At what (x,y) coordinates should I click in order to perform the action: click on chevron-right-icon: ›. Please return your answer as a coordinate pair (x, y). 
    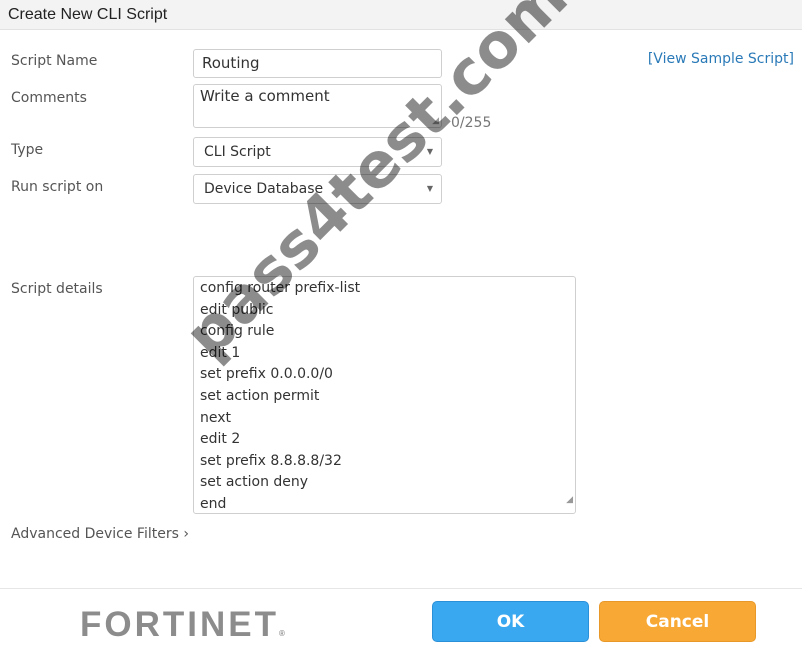
    Looking at the image, I should click on (186, 534).